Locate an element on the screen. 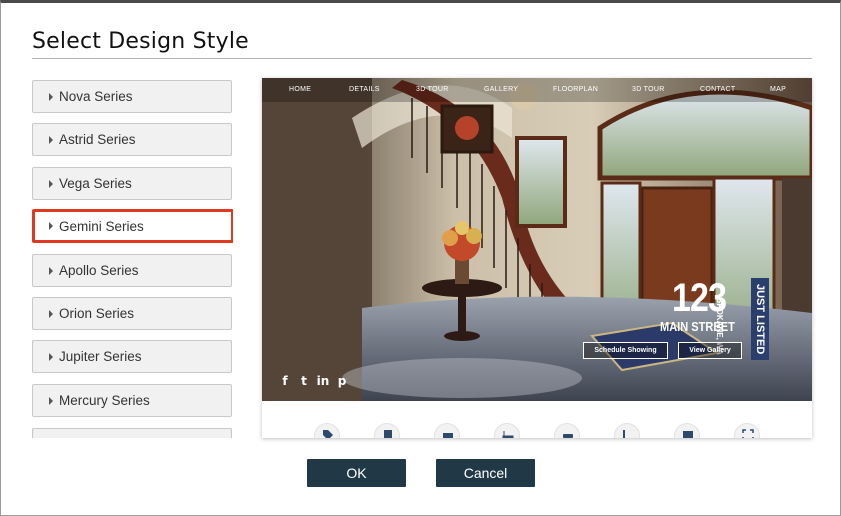  nav-item-home: HOME is located at coordinates (300, 89).